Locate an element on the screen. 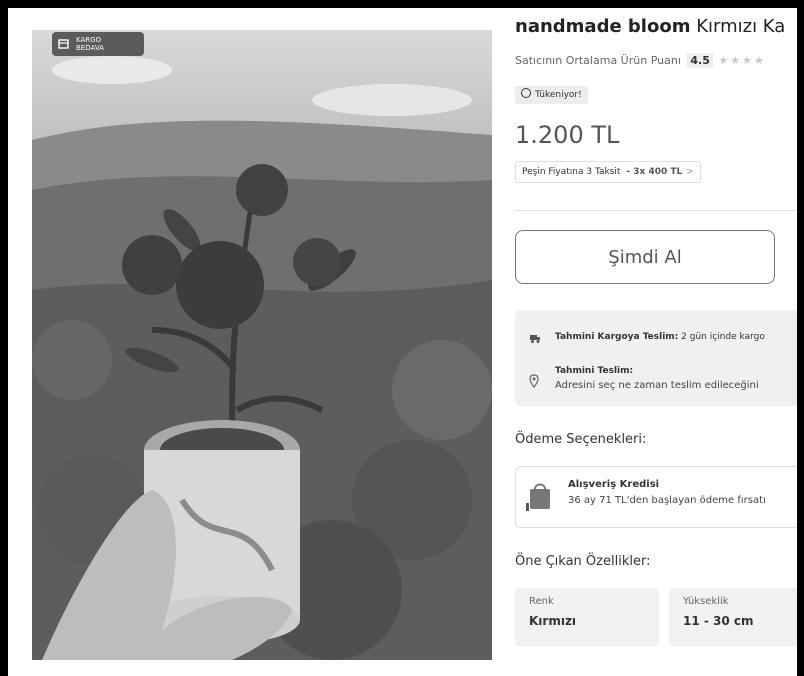  frame-right is located at coordinates (800, 338).